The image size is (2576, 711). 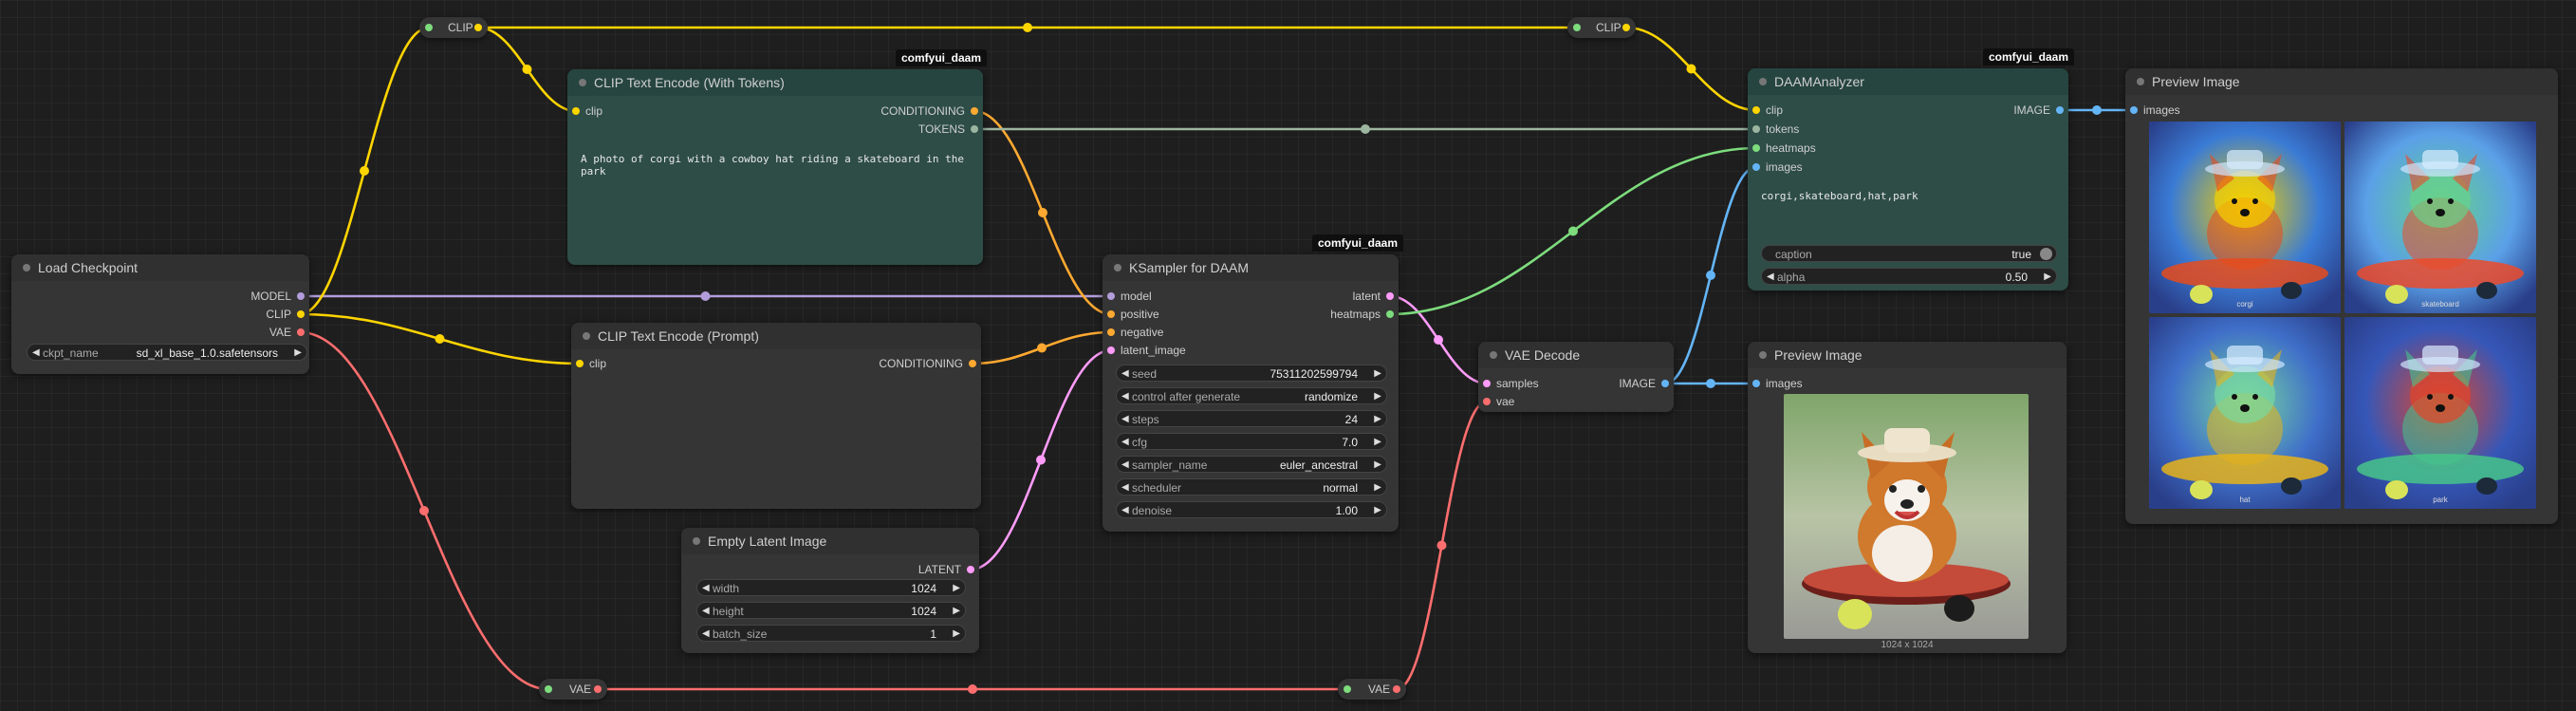 I want to click on images-input-dot, so click(x=2134, y=110).